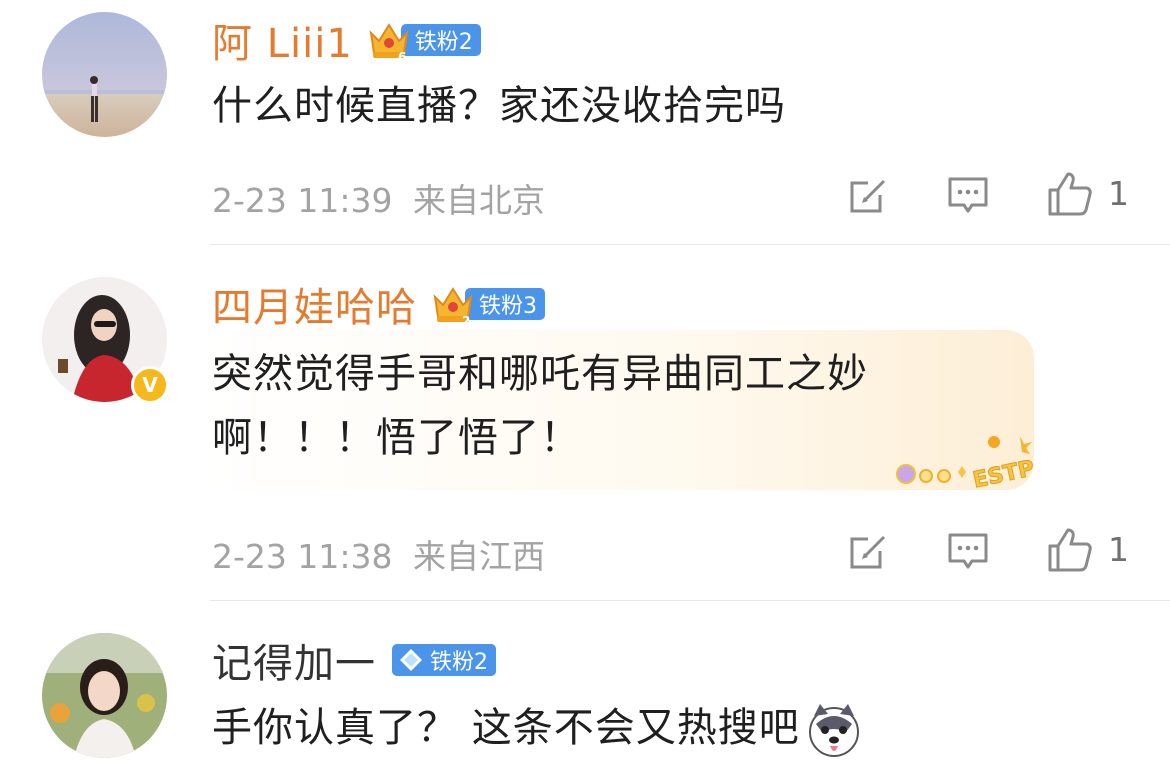  Describe the element at coordinates (453, 306) in the screenshot. I see `crown-icon: 2` at that location.